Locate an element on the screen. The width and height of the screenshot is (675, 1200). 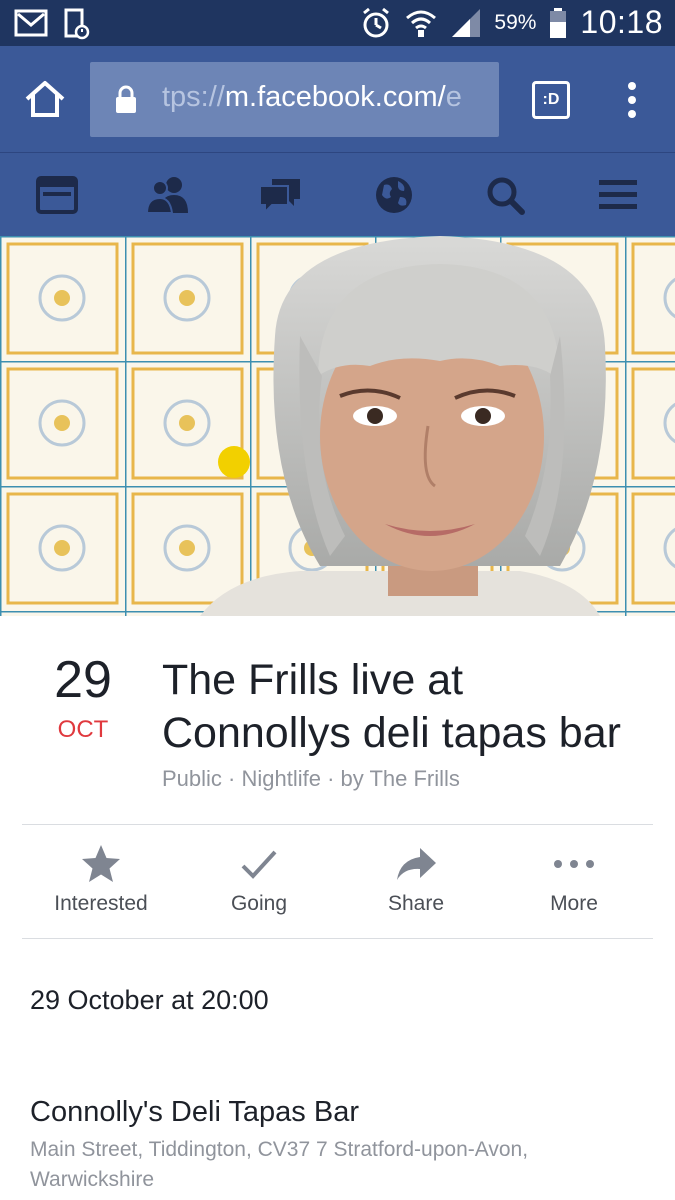
friends-icon is located at coordinates (168, 195).